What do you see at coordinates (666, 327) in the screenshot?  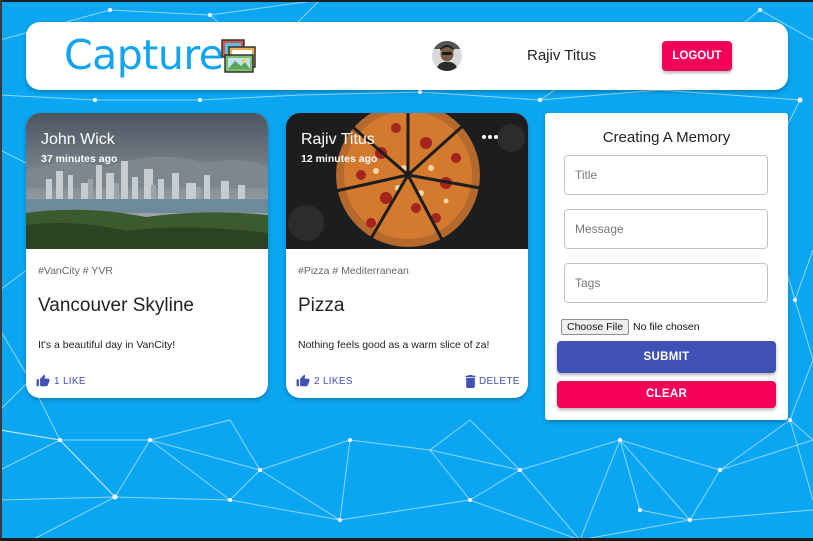 I see `file-status: No file chosen` at bounding box center [666, 327].